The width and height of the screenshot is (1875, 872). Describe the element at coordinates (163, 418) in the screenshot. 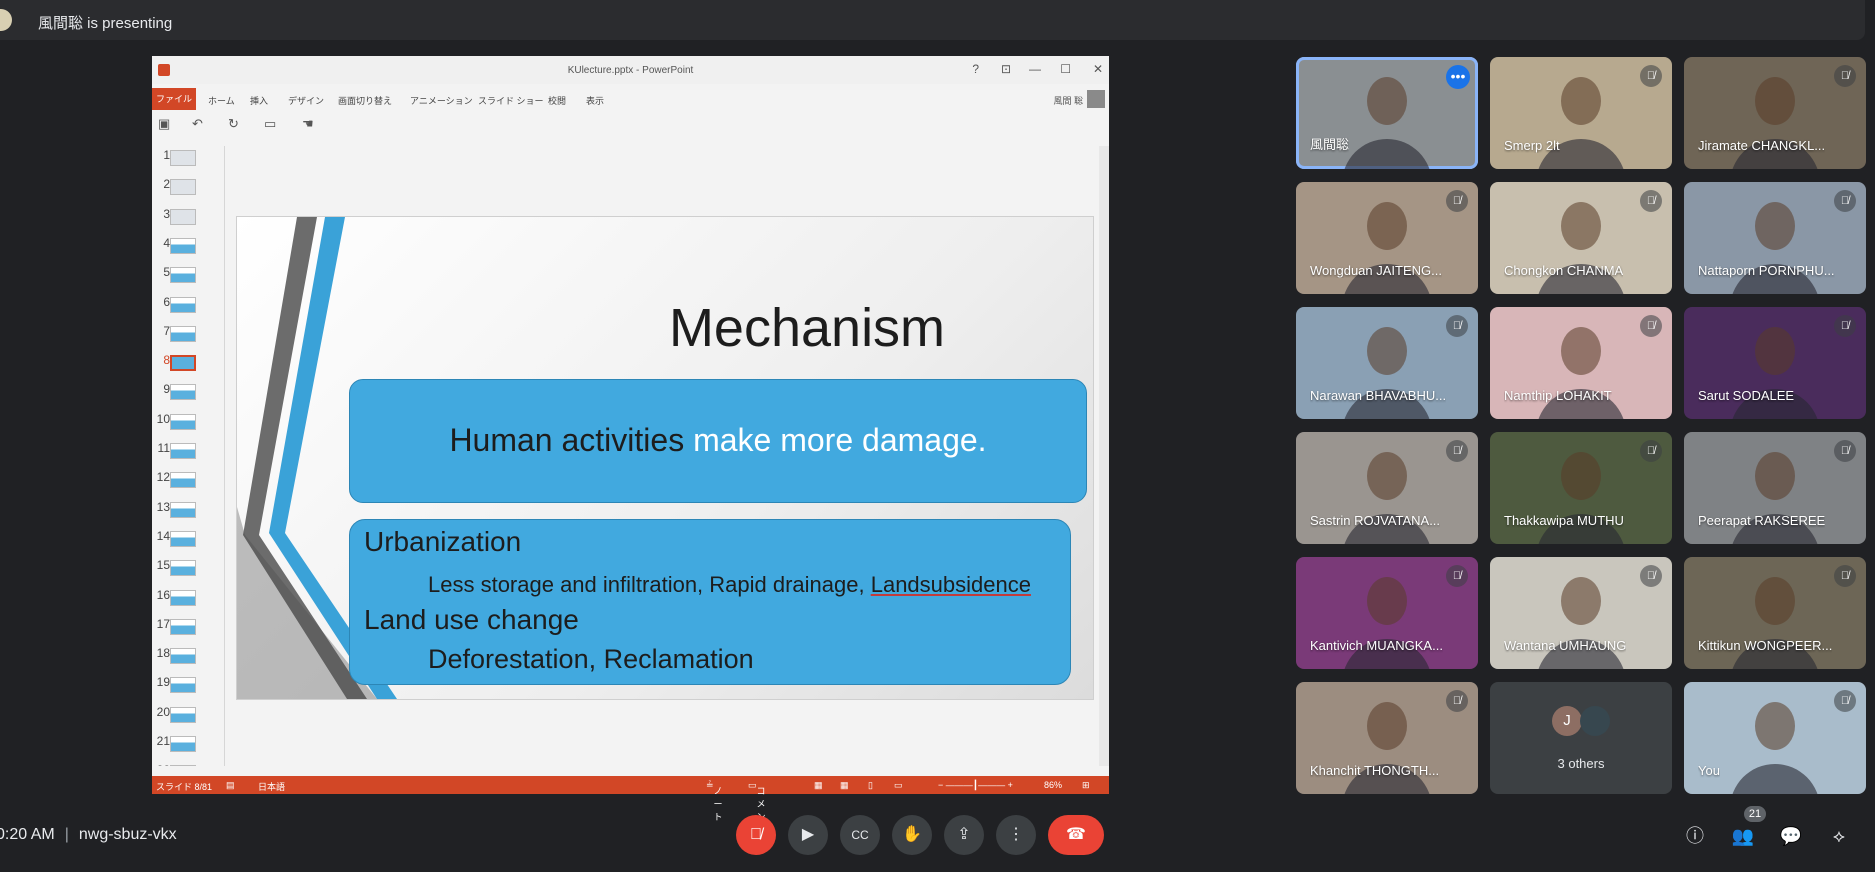

I see `slide-number: 10` at that location.